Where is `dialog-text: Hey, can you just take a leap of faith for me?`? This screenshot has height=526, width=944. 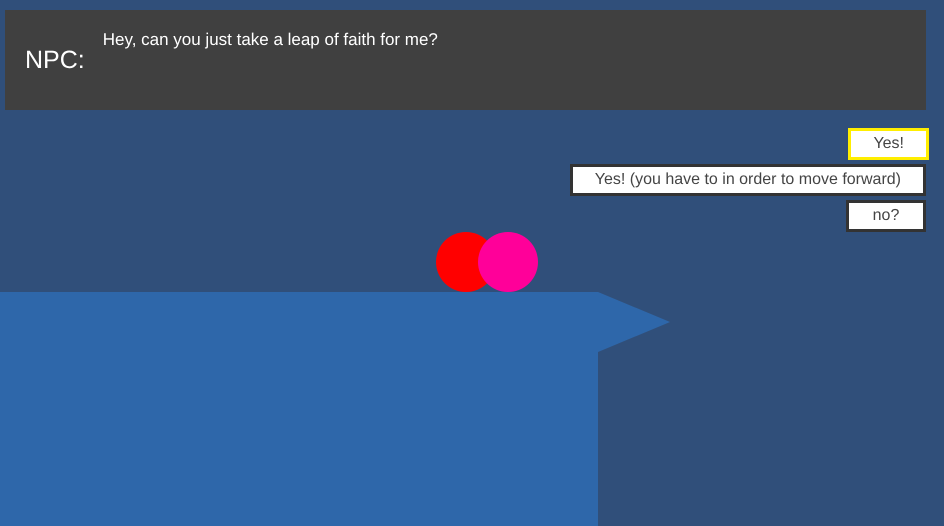
dialog-text: Hey, can you just take a leap of faith for me? is located at coordinates (270, 40).